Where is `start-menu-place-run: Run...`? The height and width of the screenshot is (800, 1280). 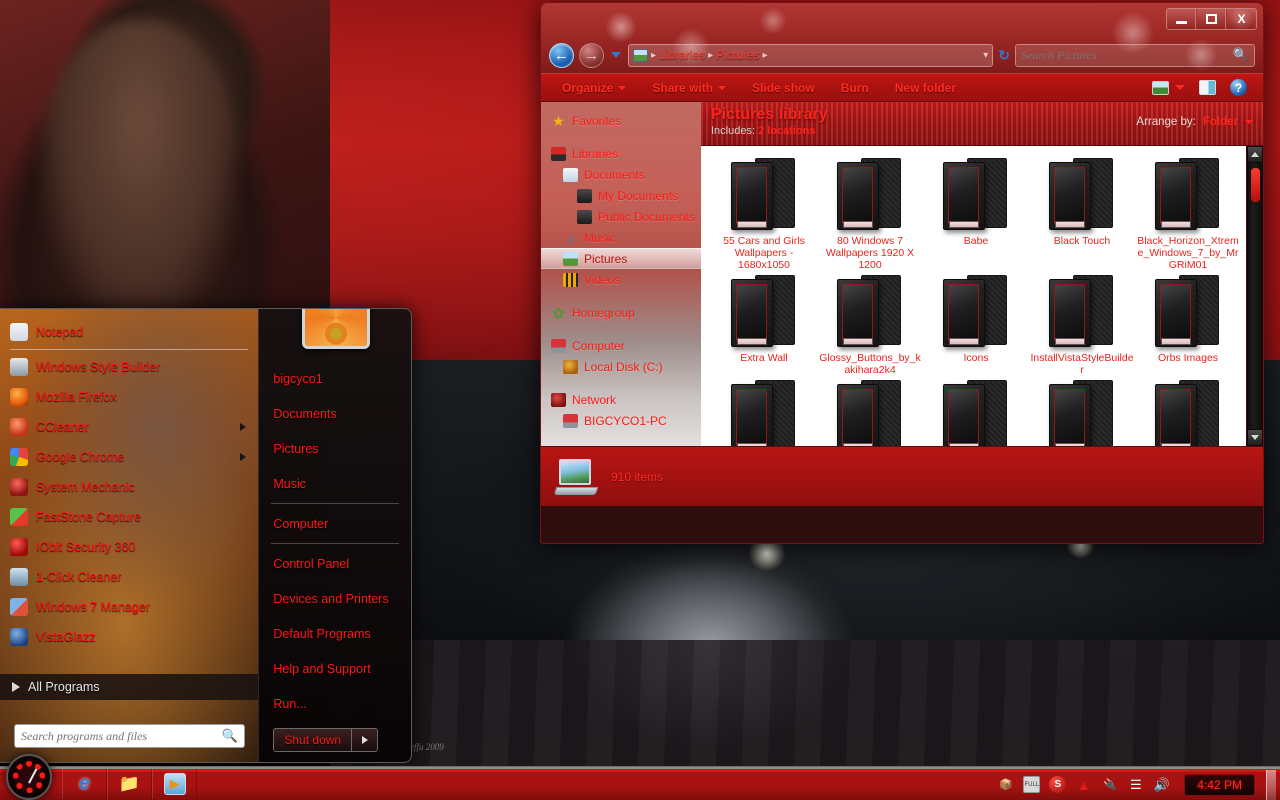 start-menu-place-run: Run... is located at coordinates (335, 703).